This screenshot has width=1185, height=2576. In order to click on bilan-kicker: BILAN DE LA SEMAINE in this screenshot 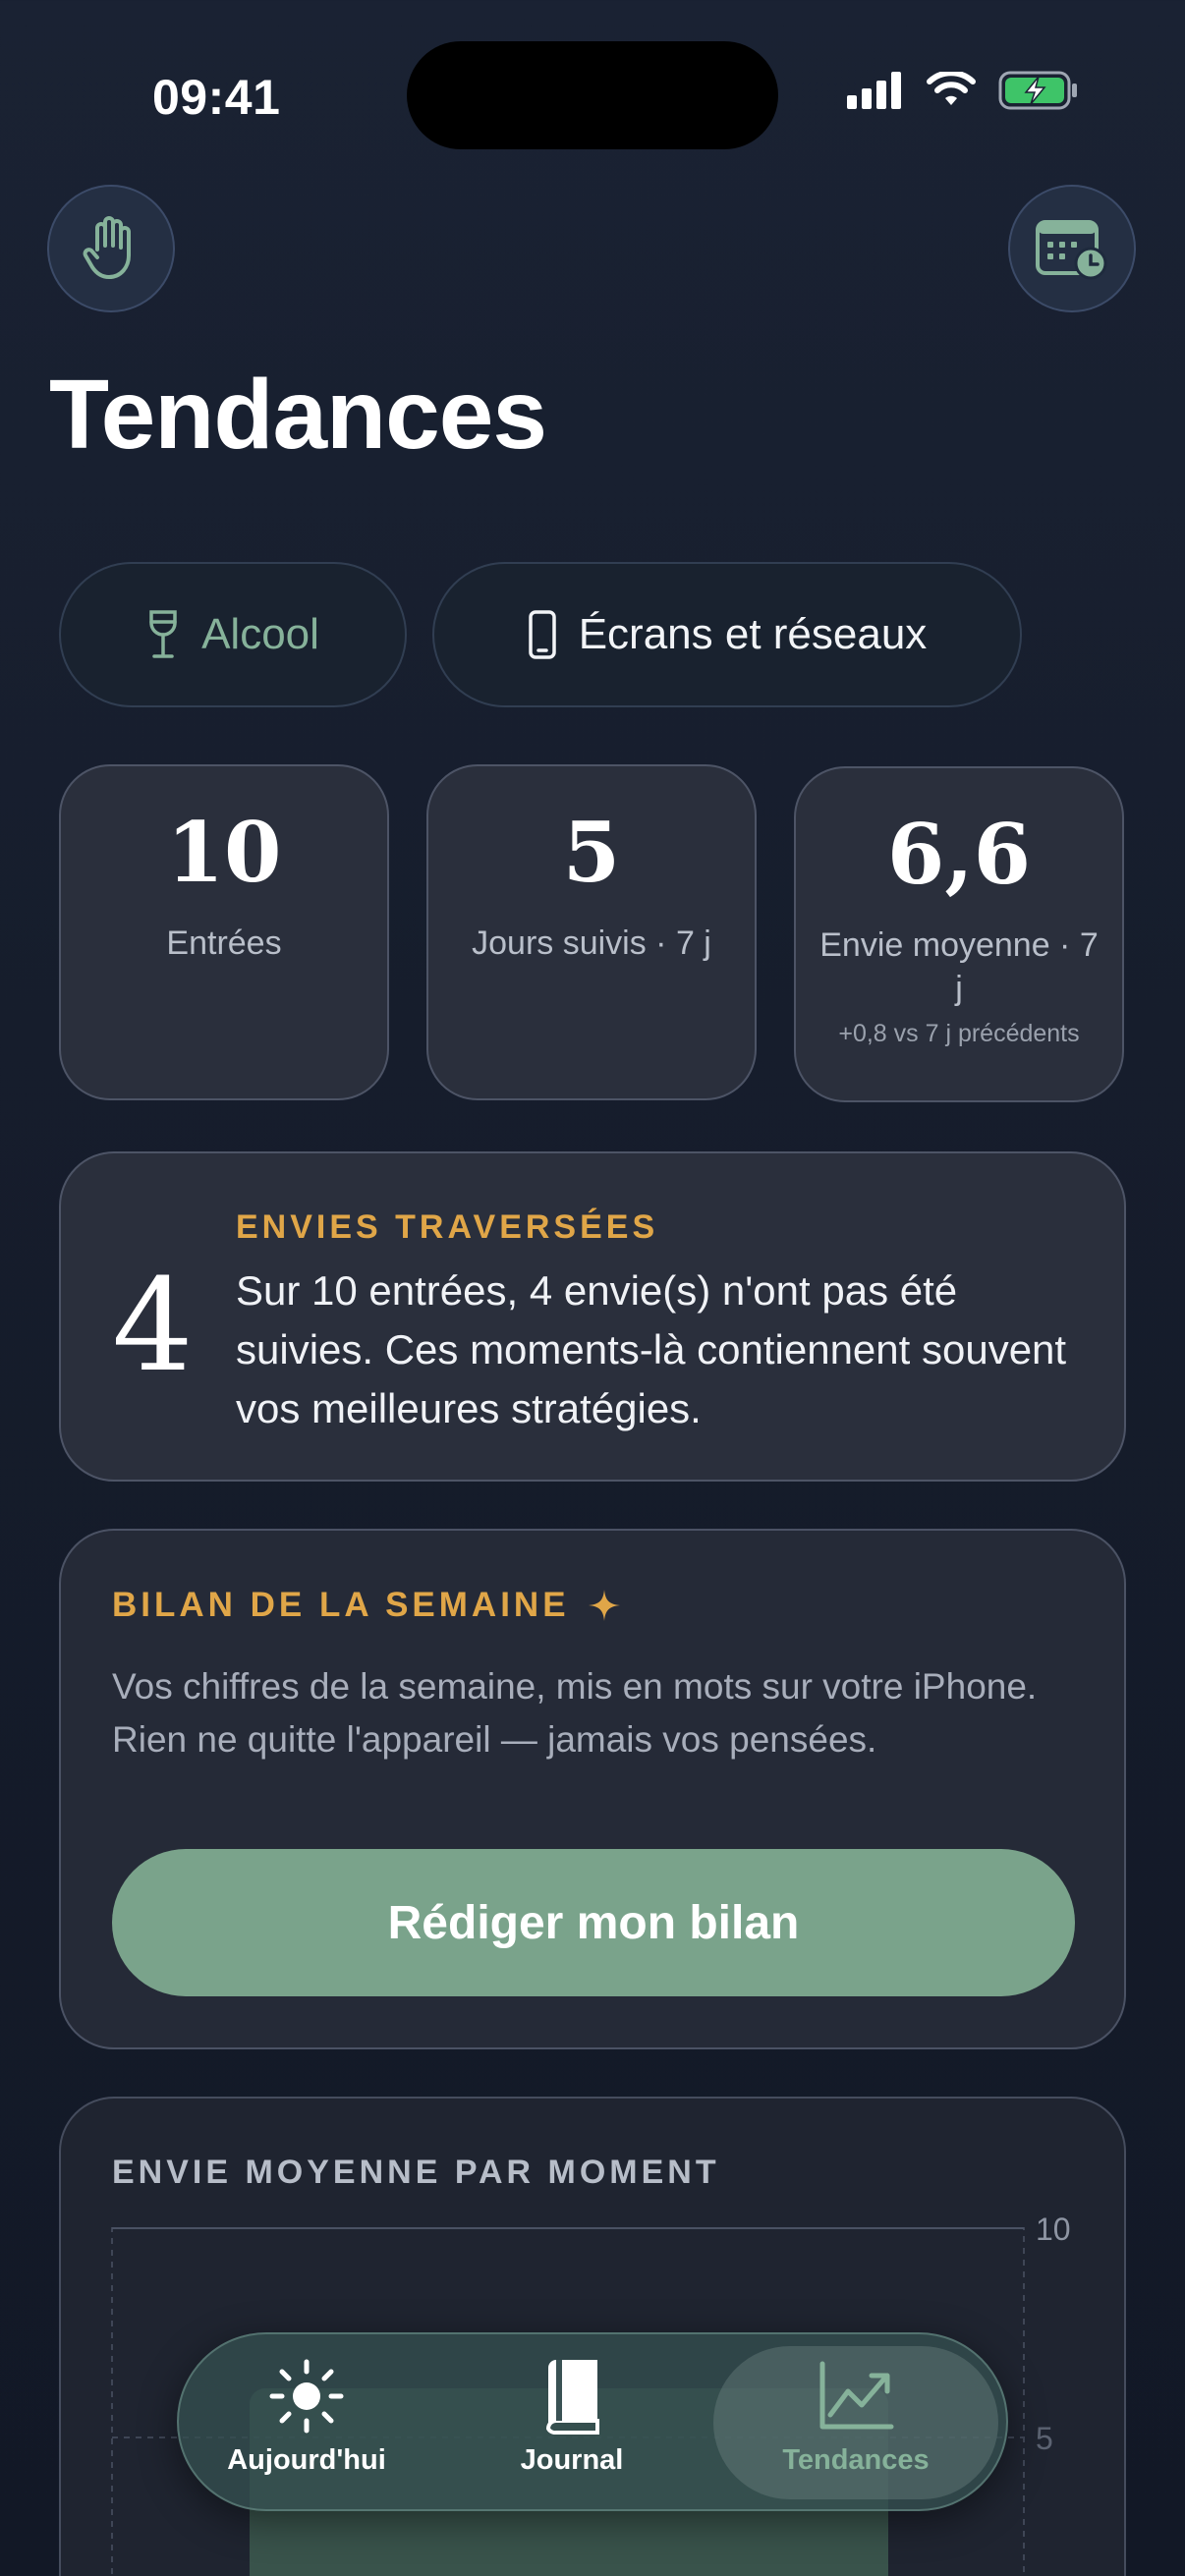, I will do `click(367, 1605)`.